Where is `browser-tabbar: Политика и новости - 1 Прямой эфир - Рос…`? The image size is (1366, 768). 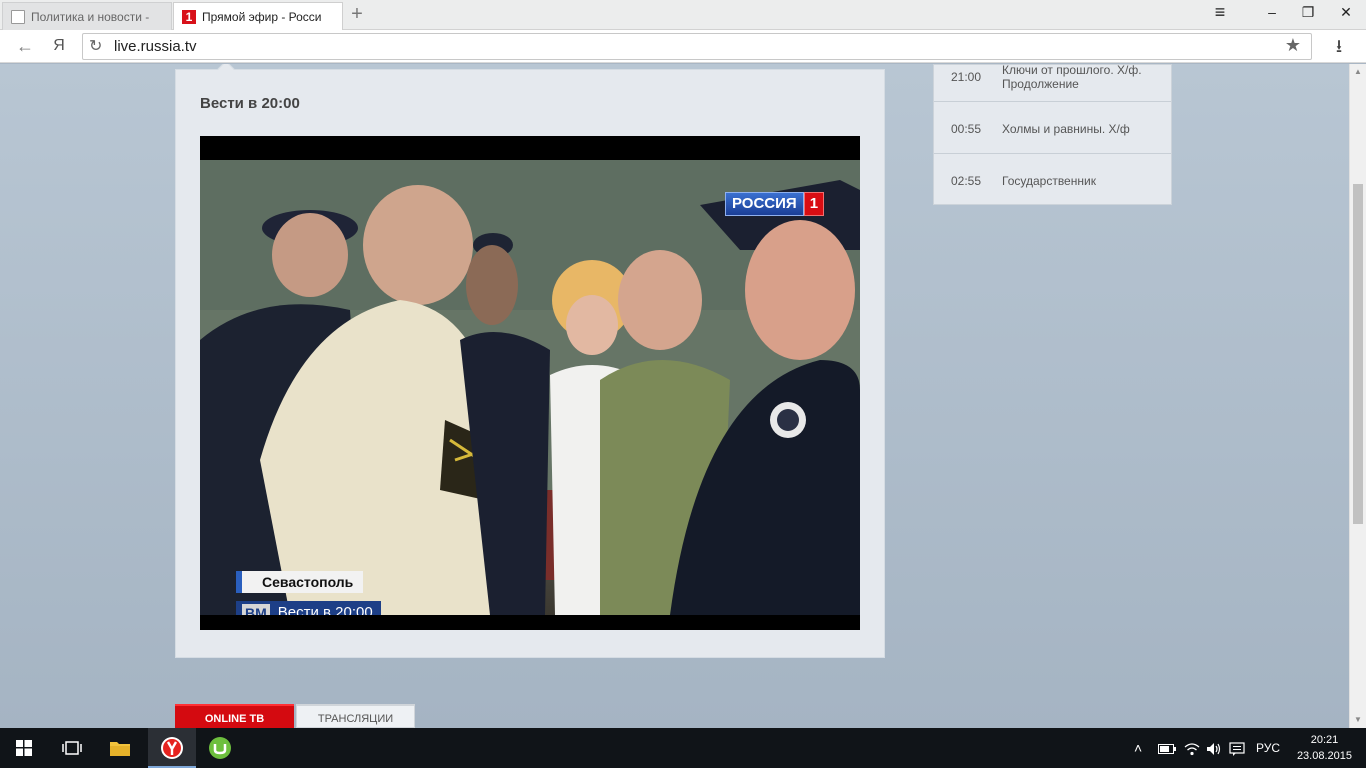
browser-tabbar: Политика и новости - 1 Прямой эфир - Рос… is located at coordinates (683, 15).